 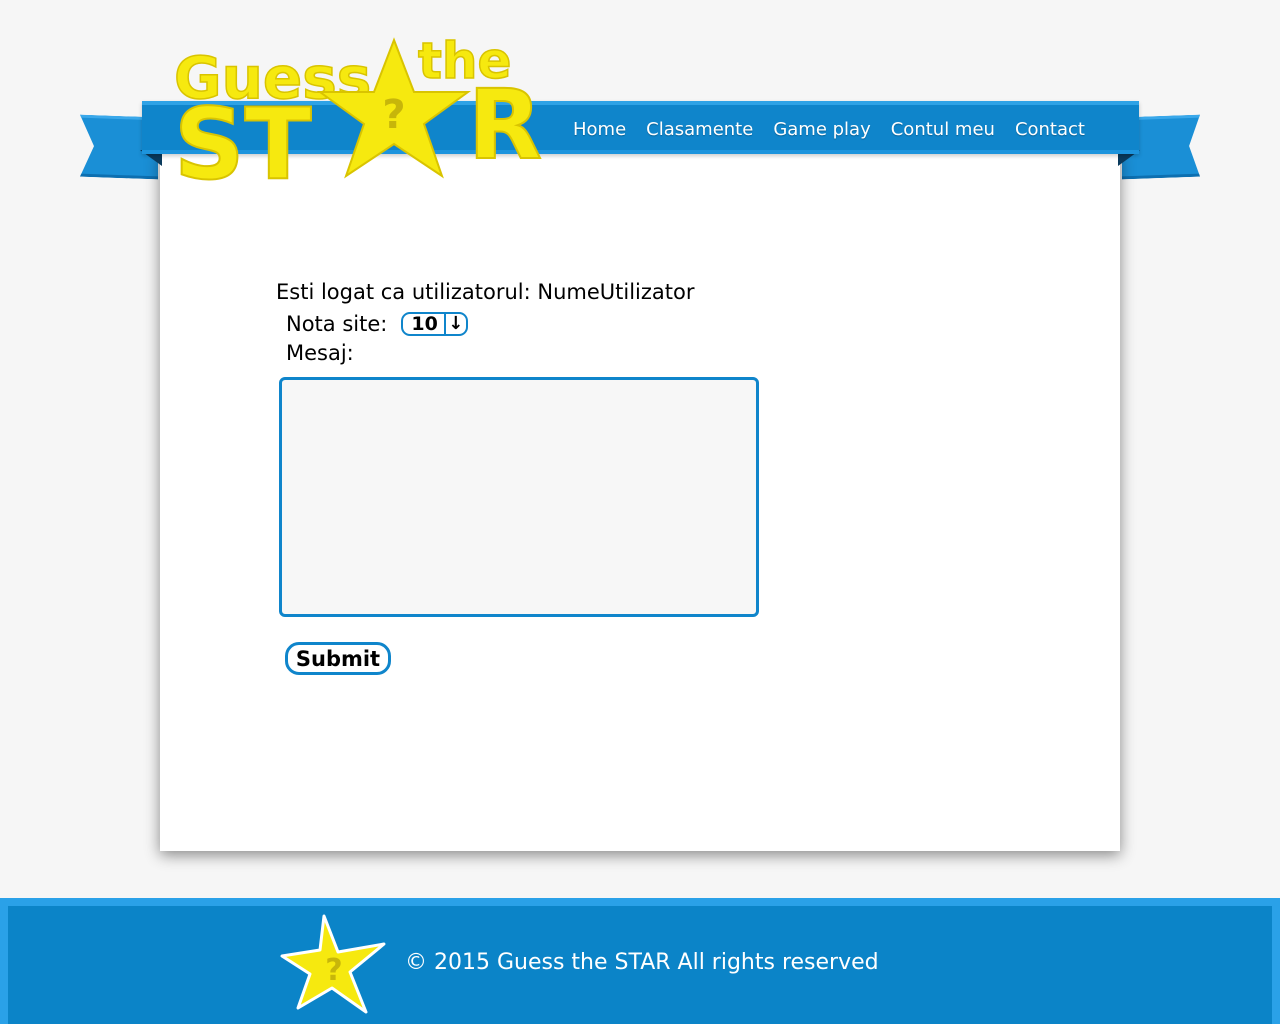 What do you see at coordinates (943, 129) in the screenshot?
I see `nav-item-contul-meu: Contul meu` at bounding box center [943, 129].